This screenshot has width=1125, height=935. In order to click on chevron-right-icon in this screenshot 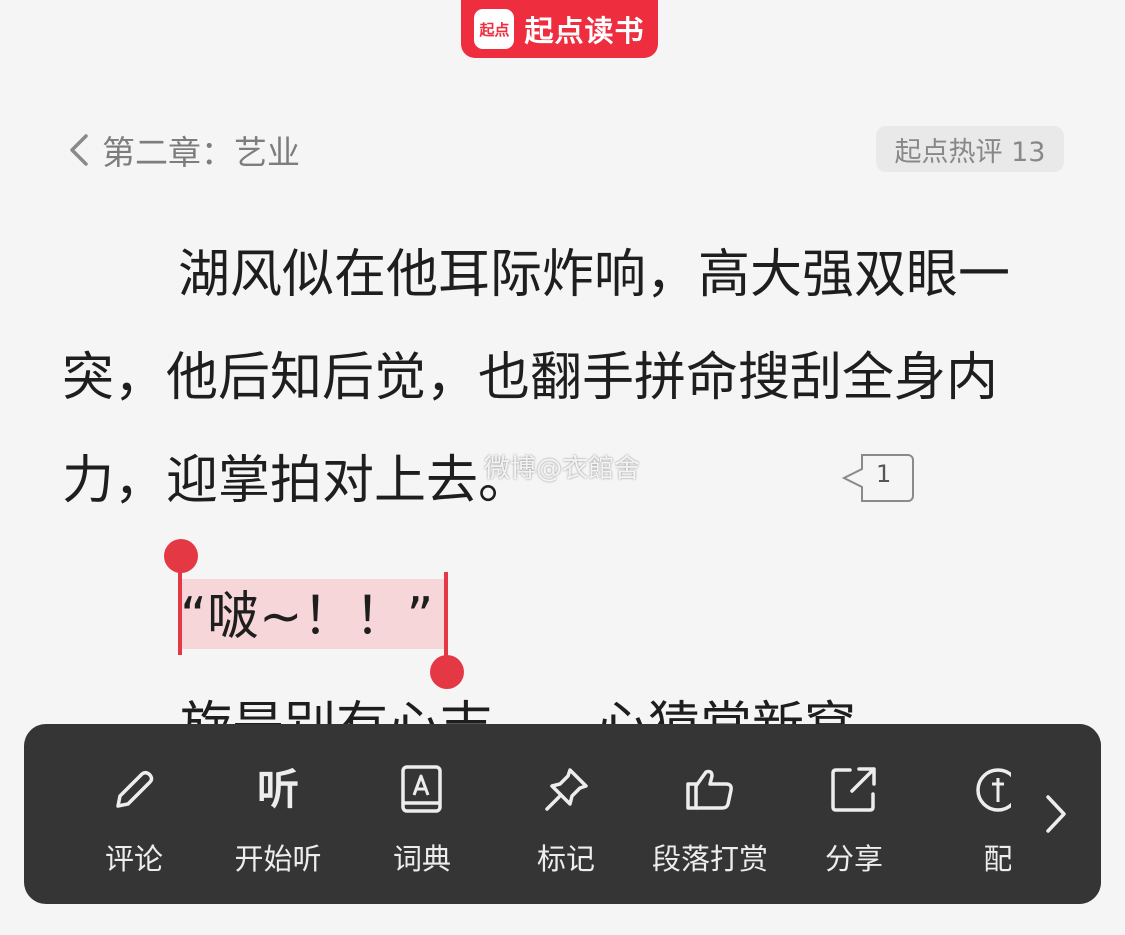, I will do `click(1056, 814)`.